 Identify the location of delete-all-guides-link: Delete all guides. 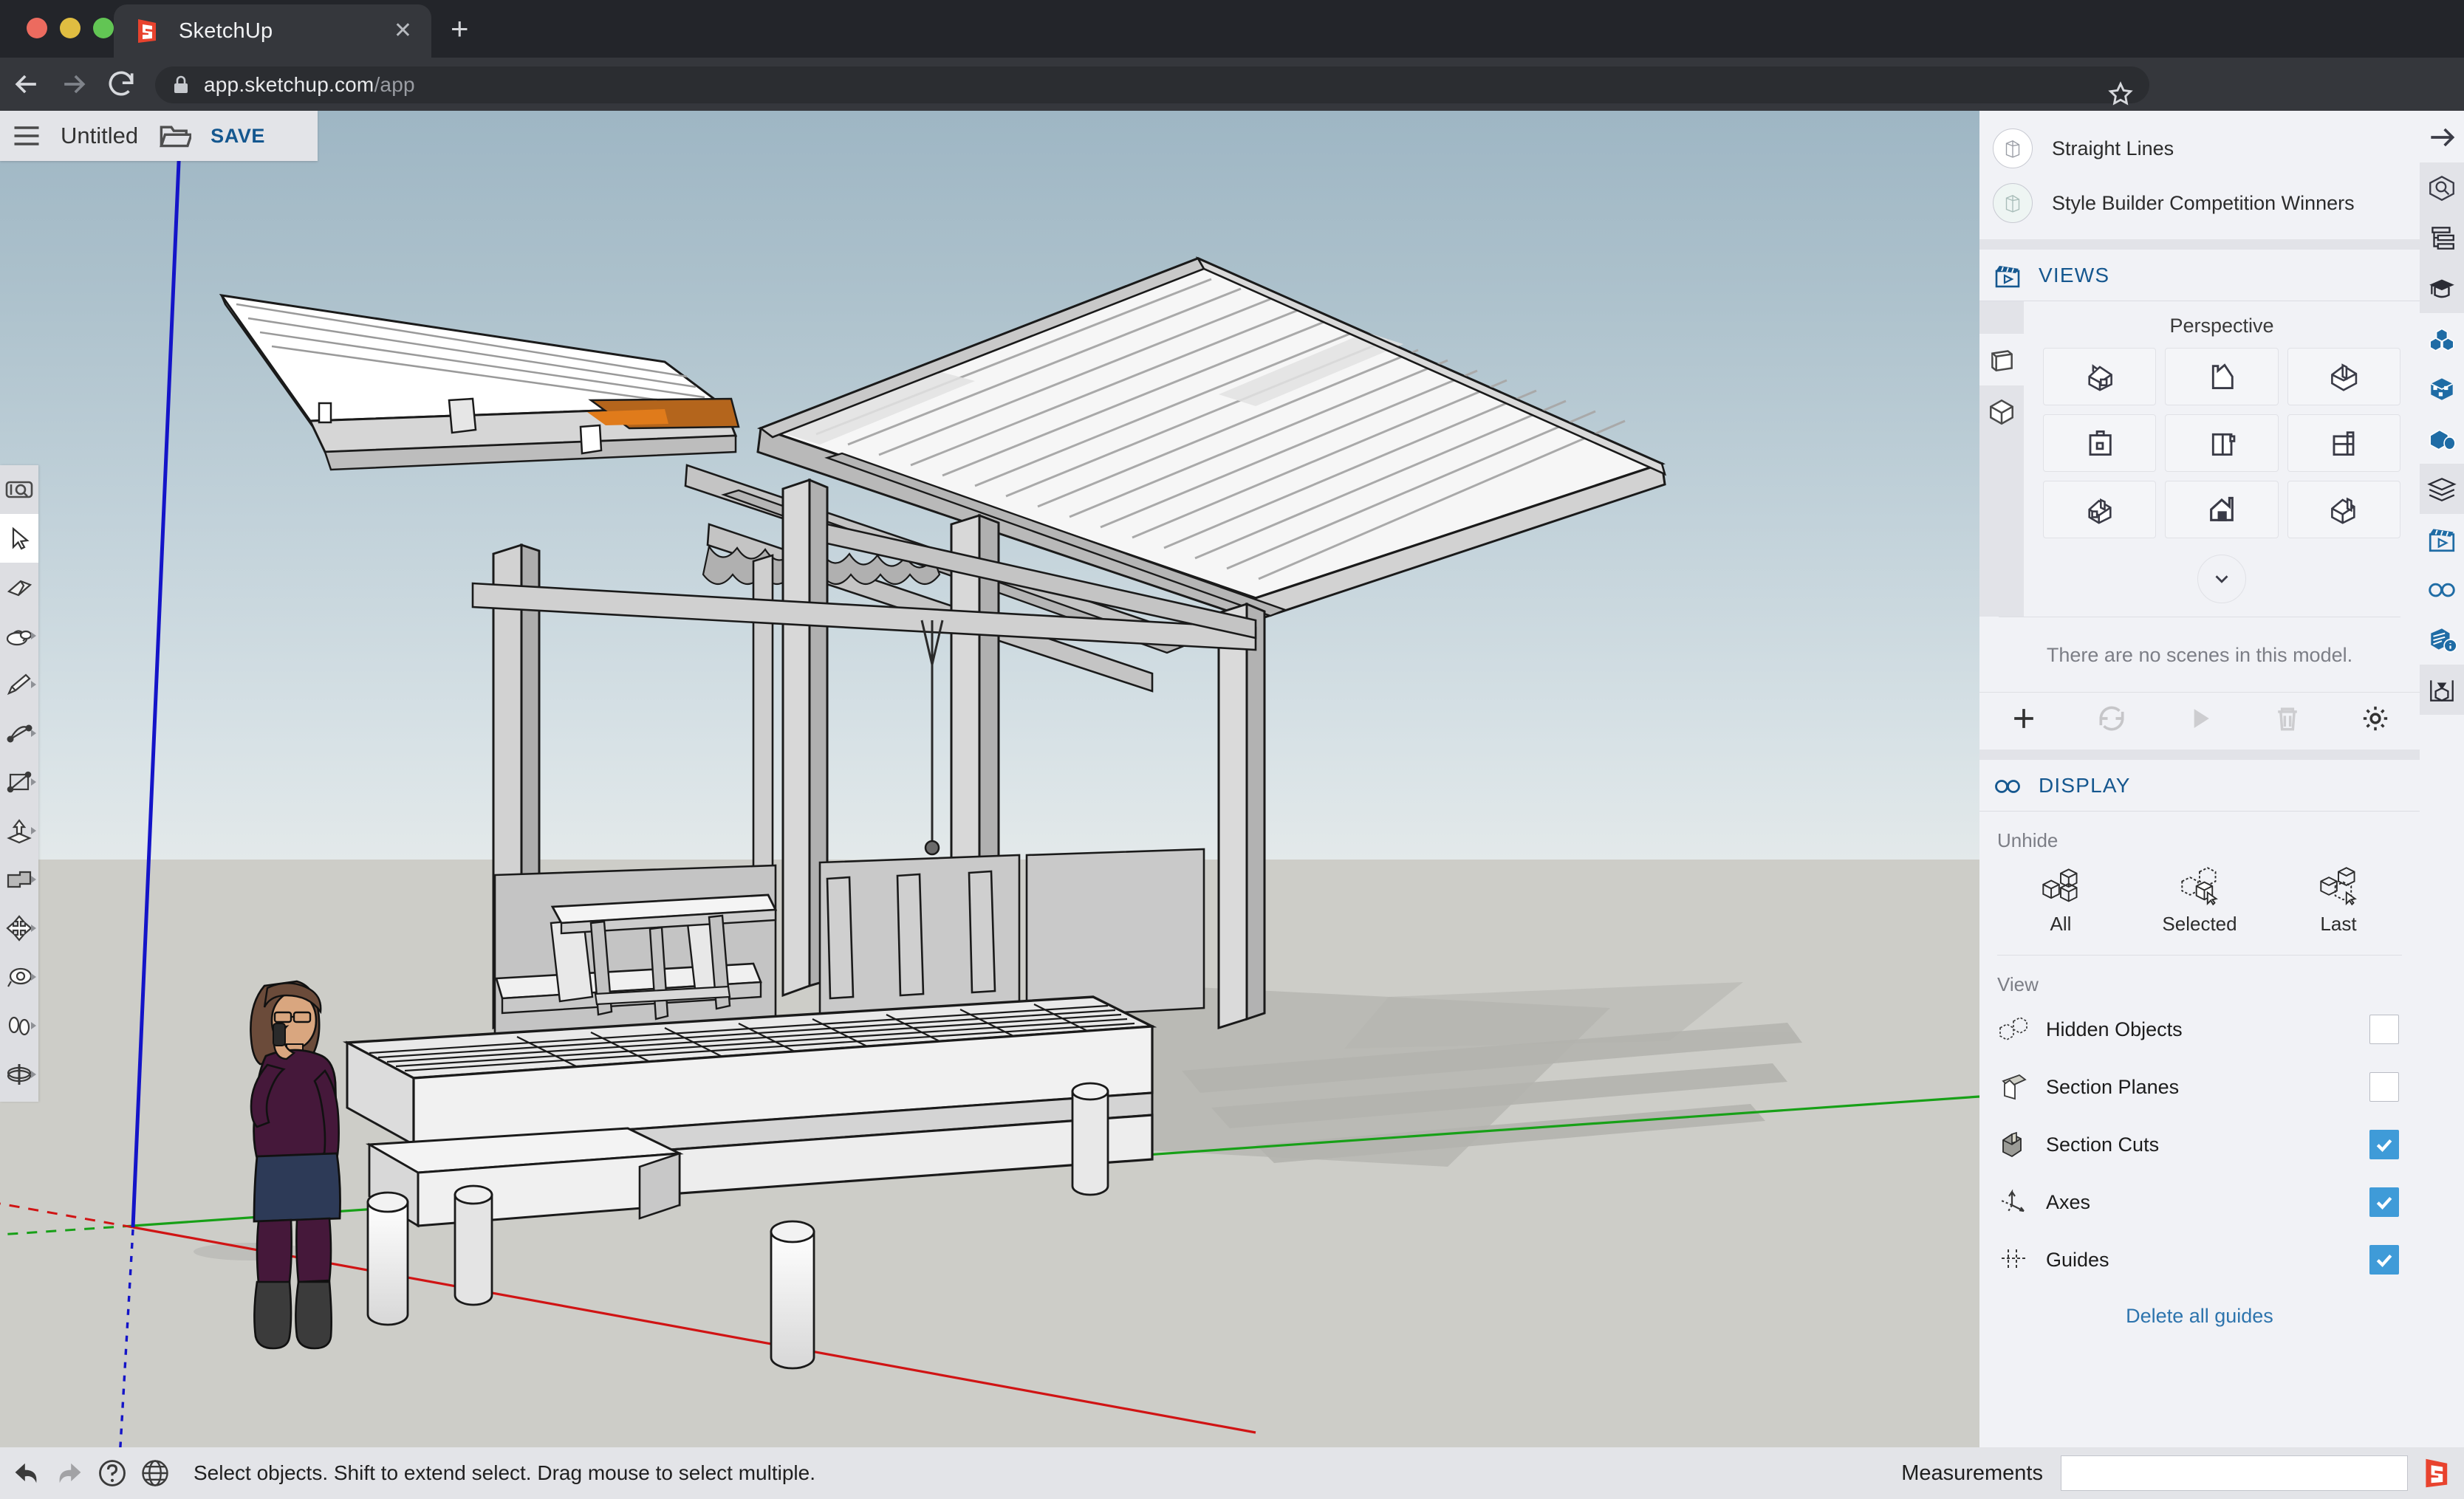
(2199, 1315).